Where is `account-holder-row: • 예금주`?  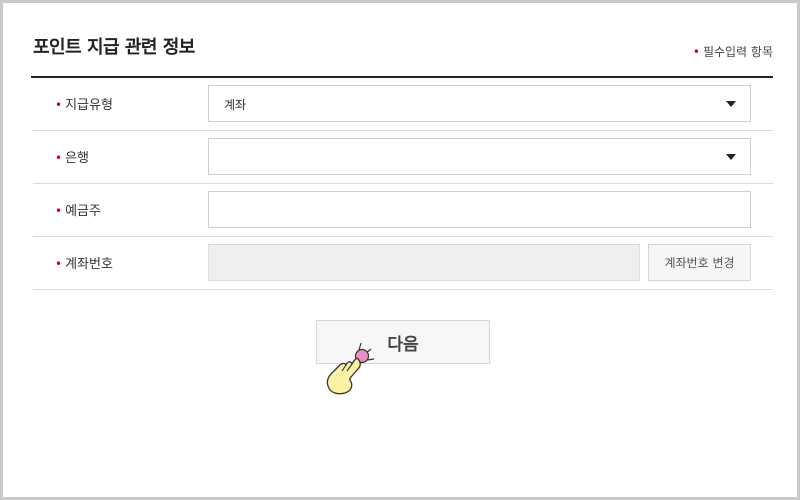 account-holder-row: • 예금주 is located at coordinates (403, 210).